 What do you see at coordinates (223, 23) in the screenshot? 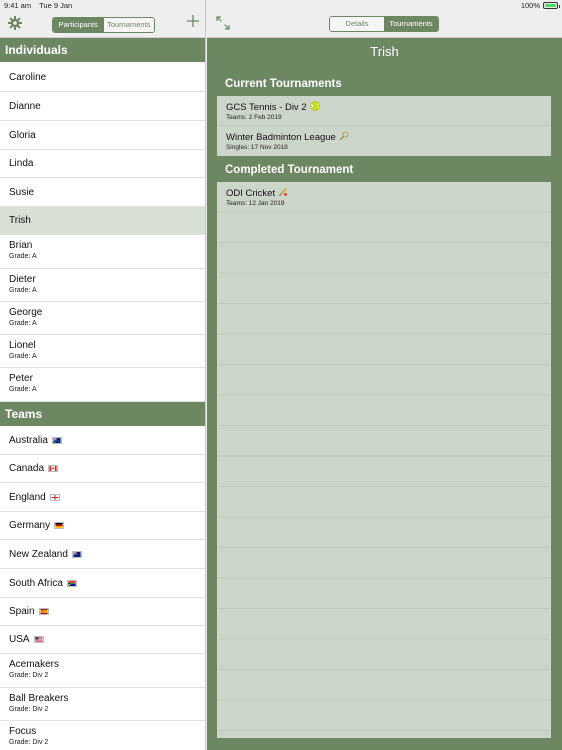
I see `expand-arrows-icon` at bounding box center [223, 23].